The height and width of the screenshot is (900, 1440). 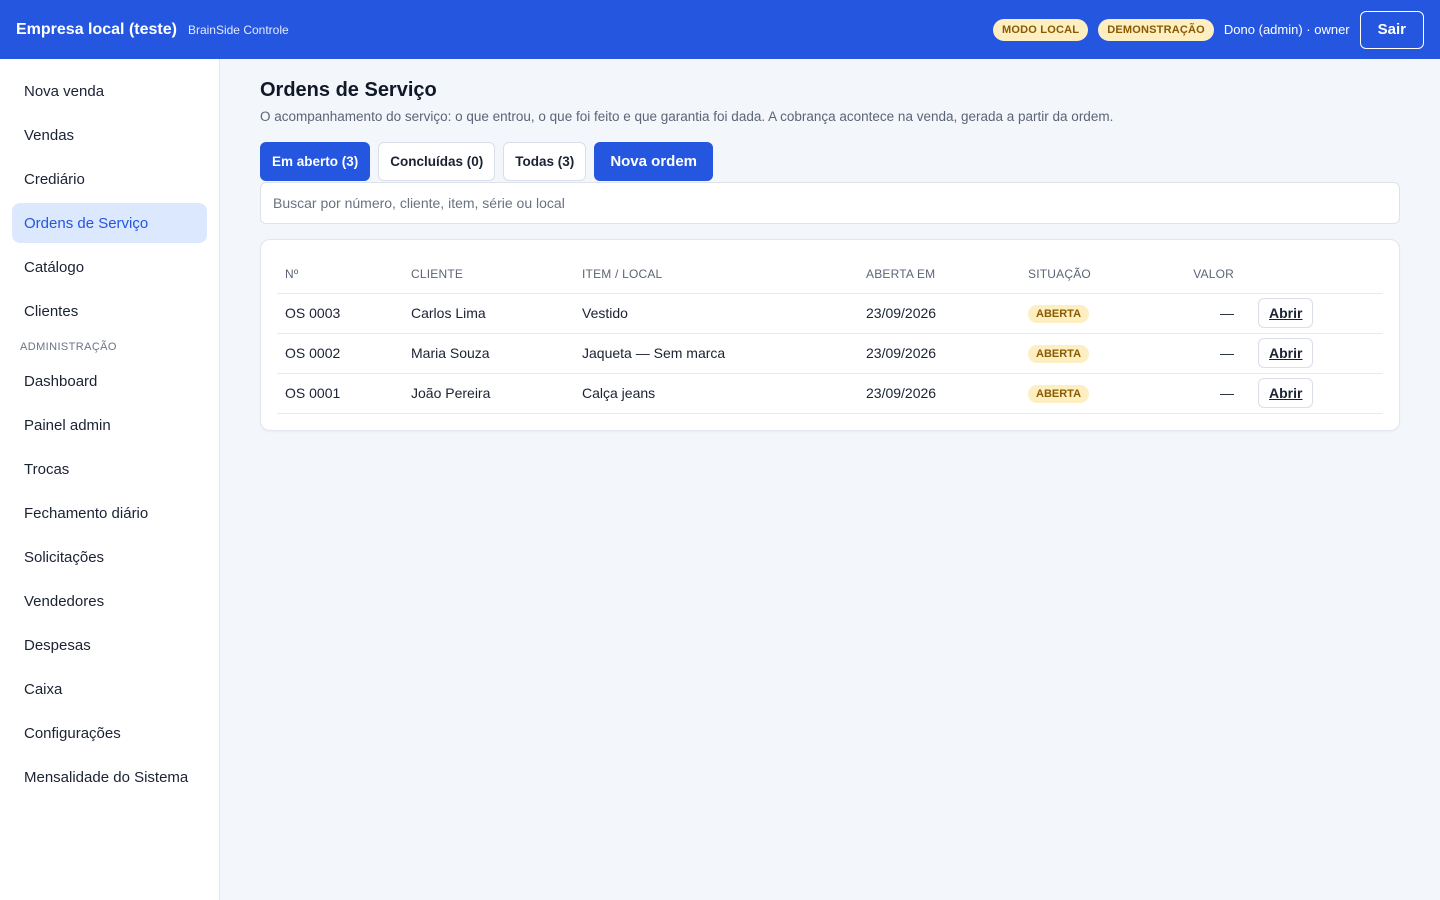 What do you see at coordinates (109, 557) in the screenshot?
I see `sidebar-item-solicitacoes: Solicitações` at bounding box center [109, 557].